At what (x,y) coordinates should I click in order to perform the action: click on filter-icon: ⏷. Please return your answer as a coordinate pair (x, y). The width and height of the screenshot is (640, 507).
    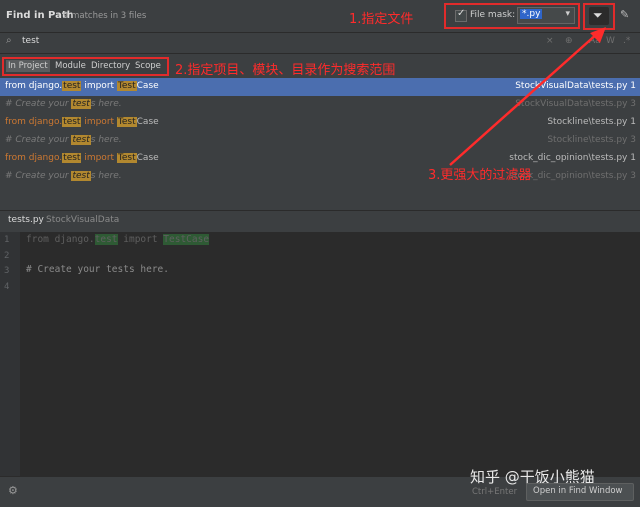
    Looking at the image, I should click on (598, 15).